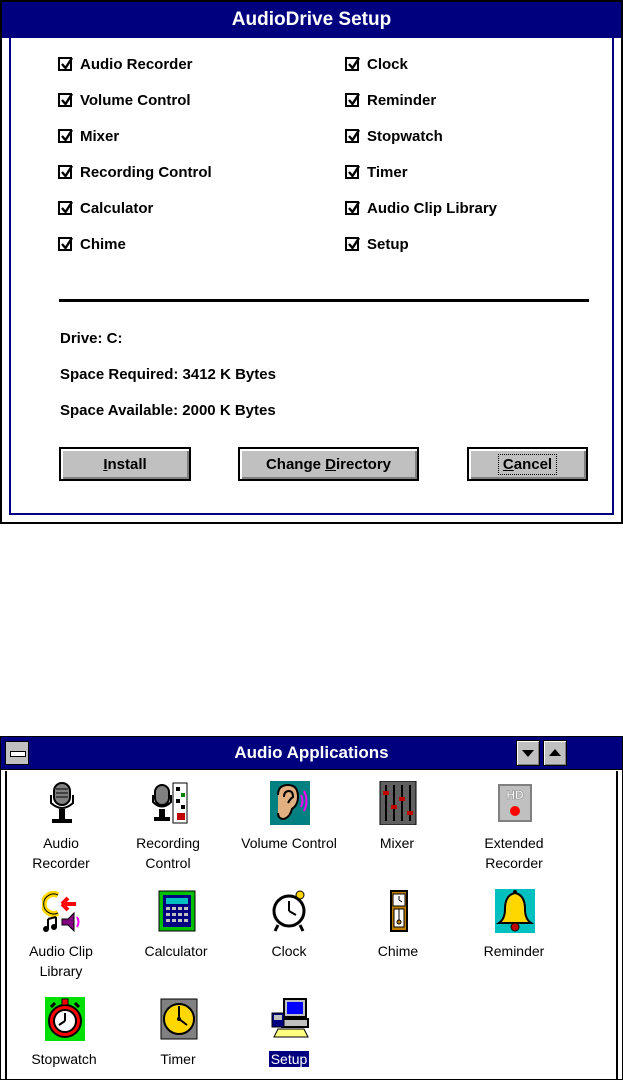 The height and width of the screenshot is (1080, 623). Describe the element at coordinates (61, 912) in the screenshot. I see `audio-clip-icon` at that location.